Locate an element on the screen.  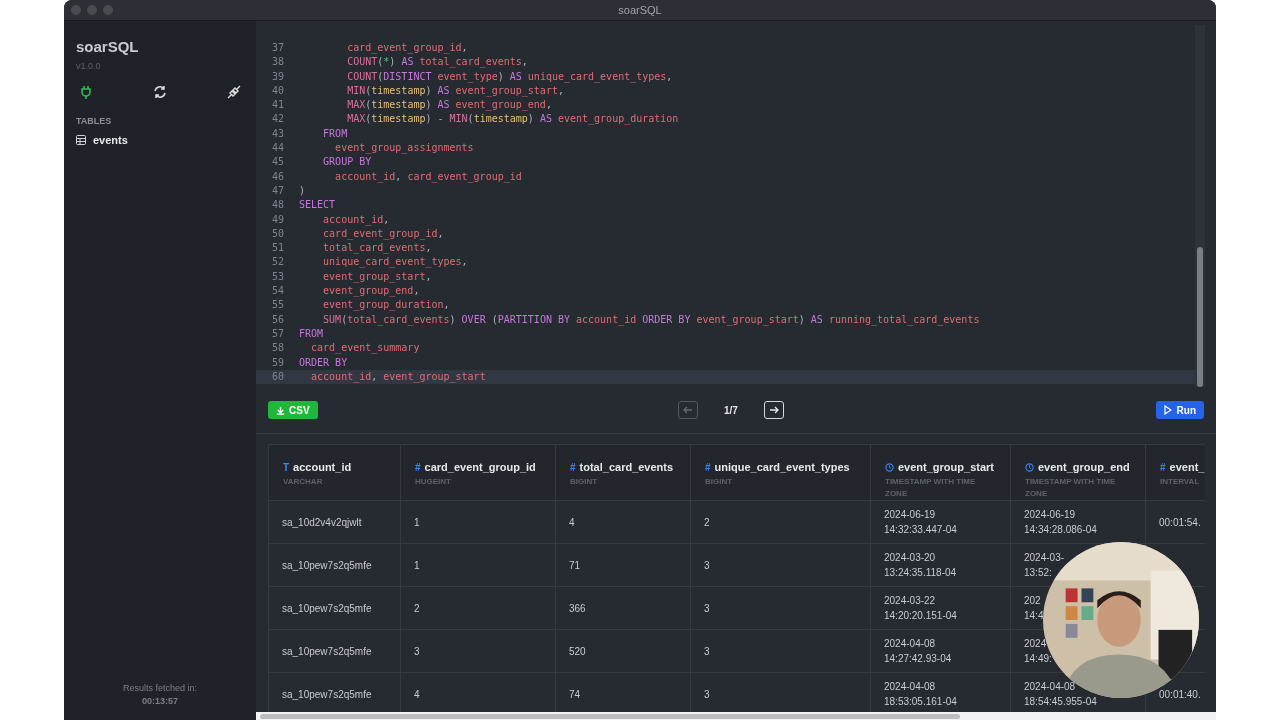
column-type: HUGEINT is located at coordinates (433, 482).